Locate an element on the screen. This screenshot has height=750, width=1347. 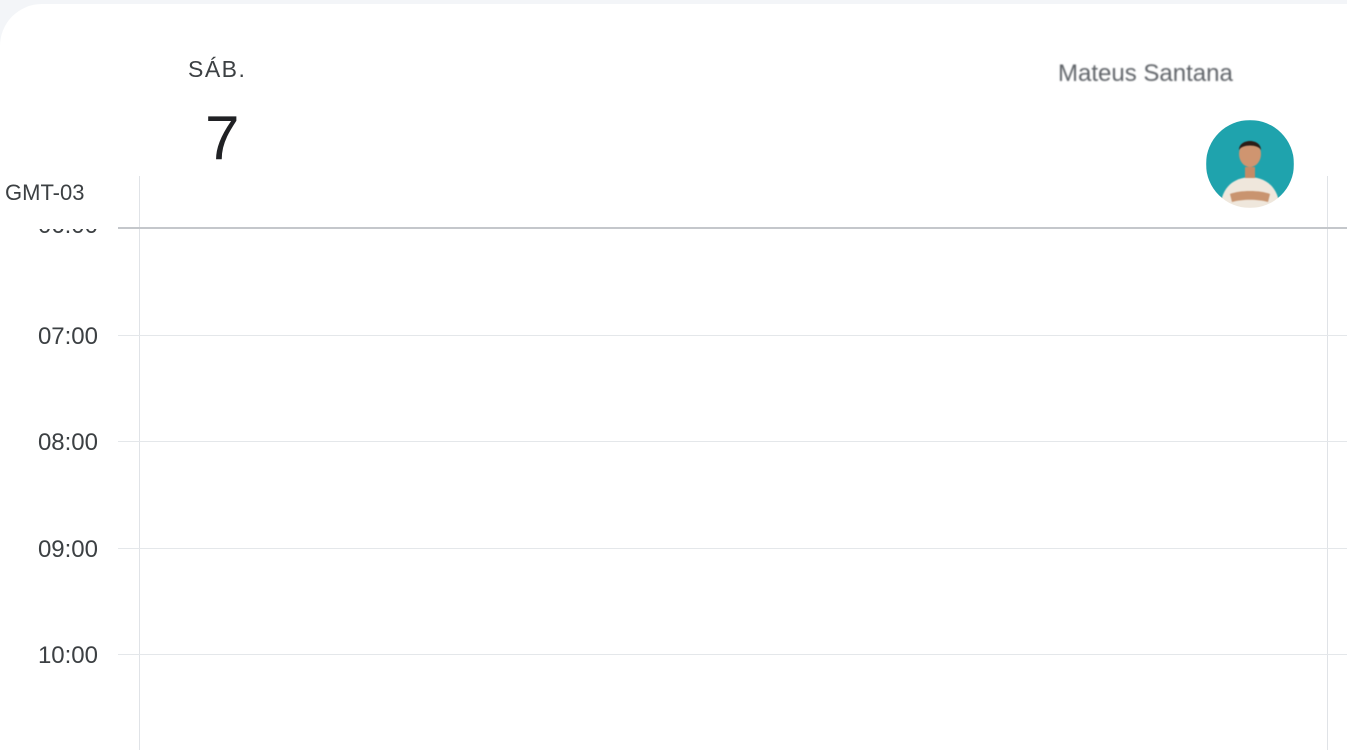
timezone-label: GMT-03 is located at coordinates (45, 192).